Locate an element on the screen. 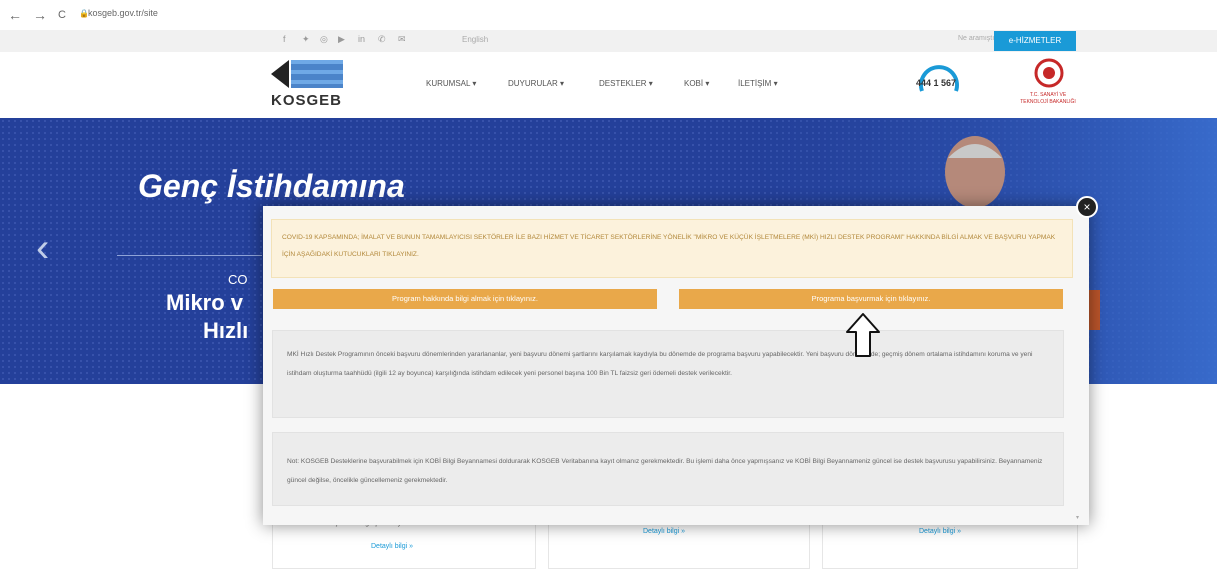 Image resolution: width=1217 pixels, height=570 pixels. kosgeb-logo-icon is located at coordinates (309, 74).